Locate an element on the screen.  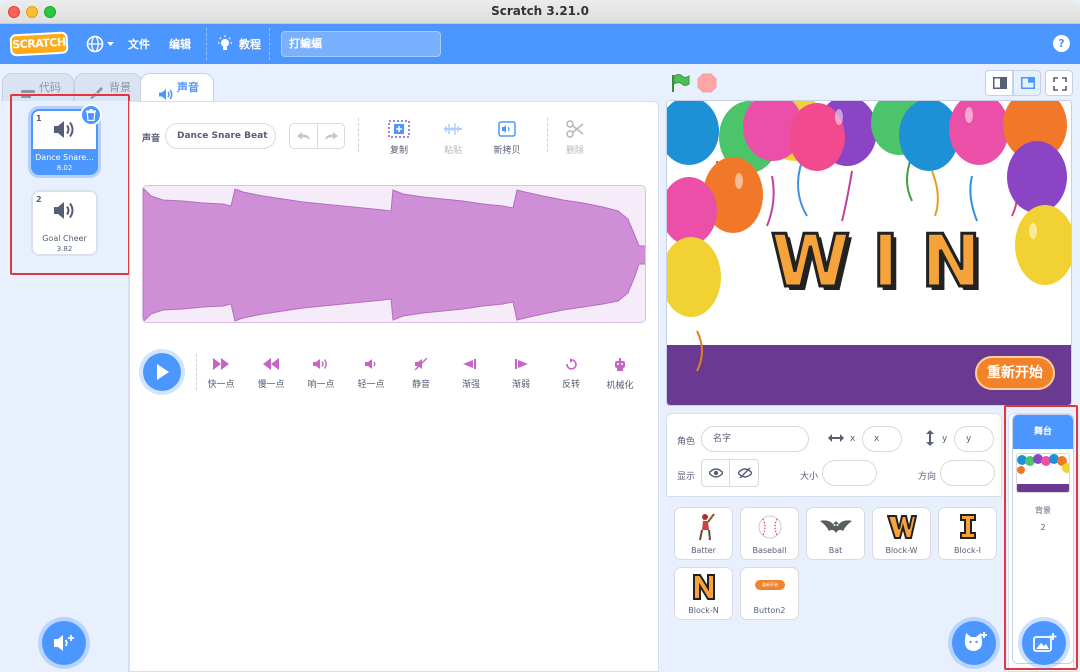
block-i-sprite-thumbnail is located at coordinates (968, 527).